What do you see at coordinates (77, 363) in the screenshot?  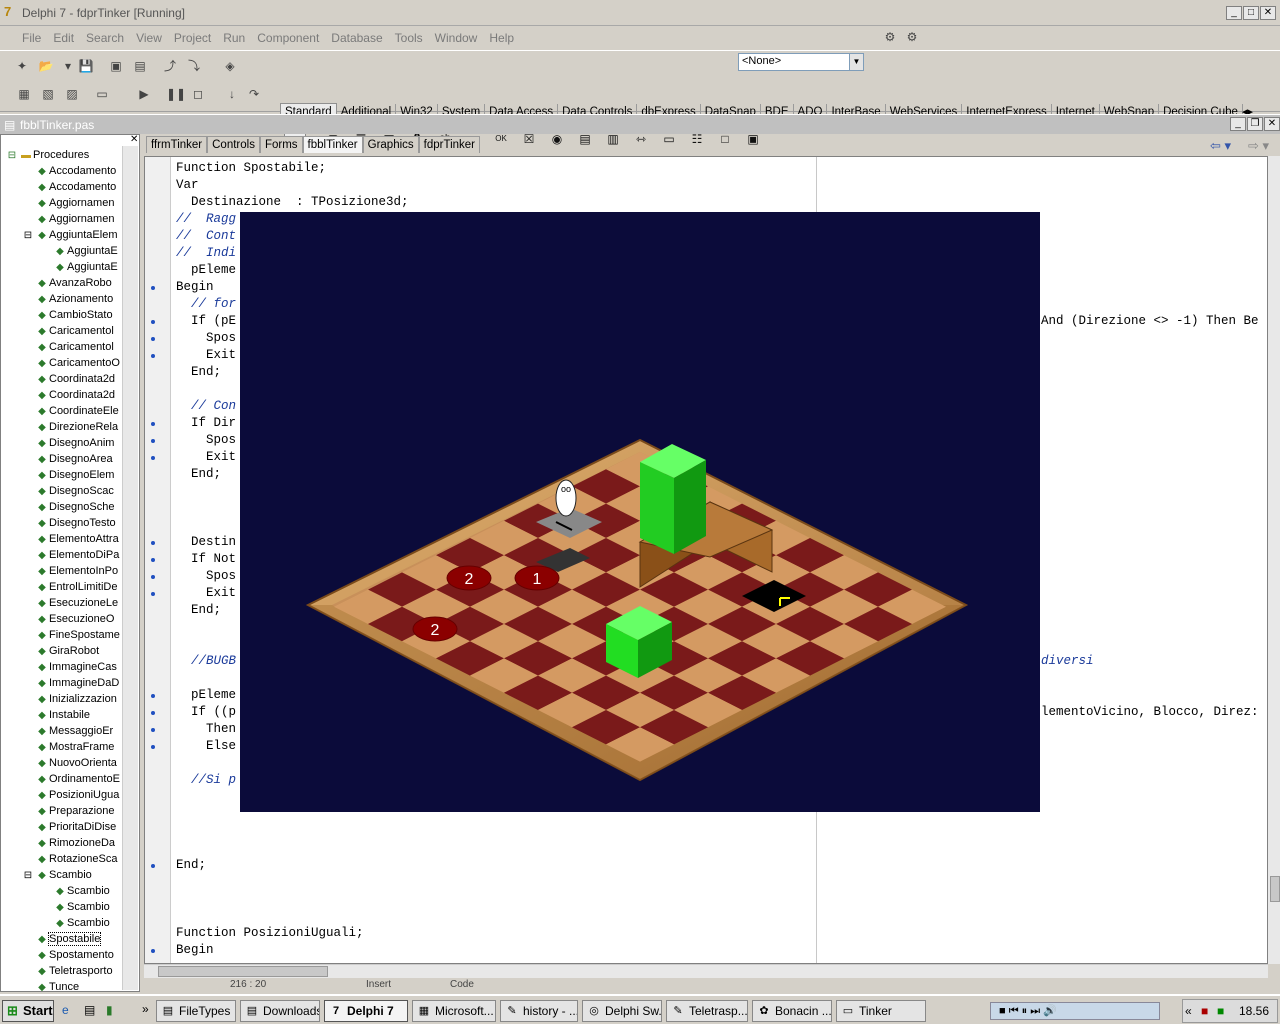 I see `tree-item: ◆ CaricamentoO` at bounding box center [77, 363].